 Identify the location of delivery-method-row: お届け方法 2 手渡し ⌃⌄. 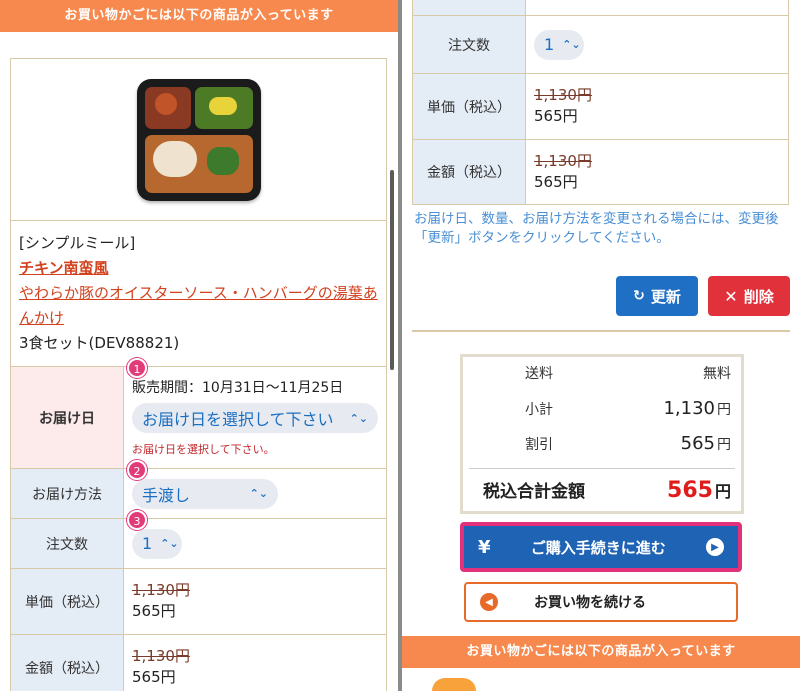
(198, 489).